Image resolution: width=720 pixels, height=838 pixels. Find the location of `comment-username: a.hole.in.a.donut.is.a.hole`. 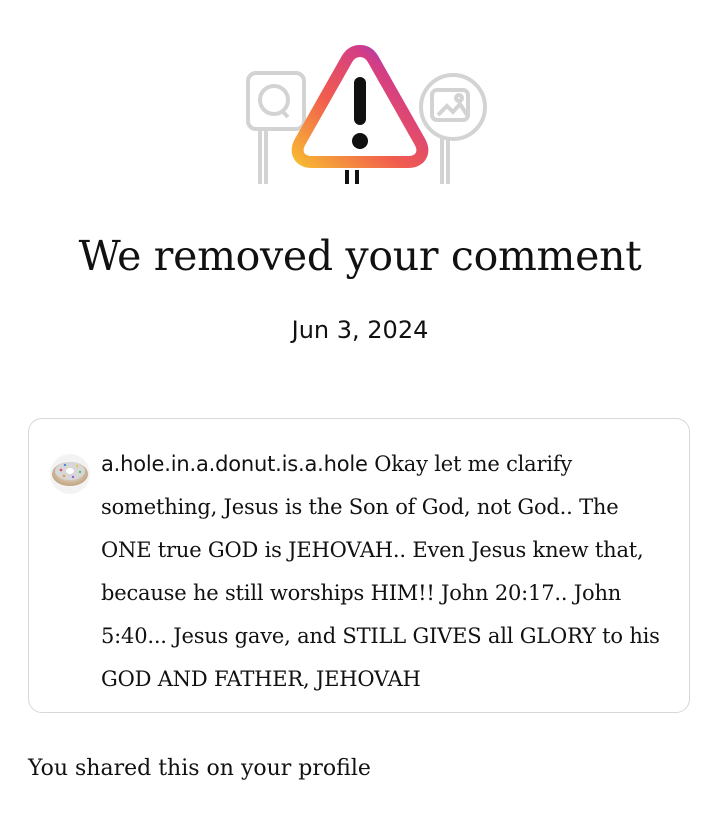

comment-username: a.hole.in.a.donut.is.a.hole is located at coordinates (234, 464).